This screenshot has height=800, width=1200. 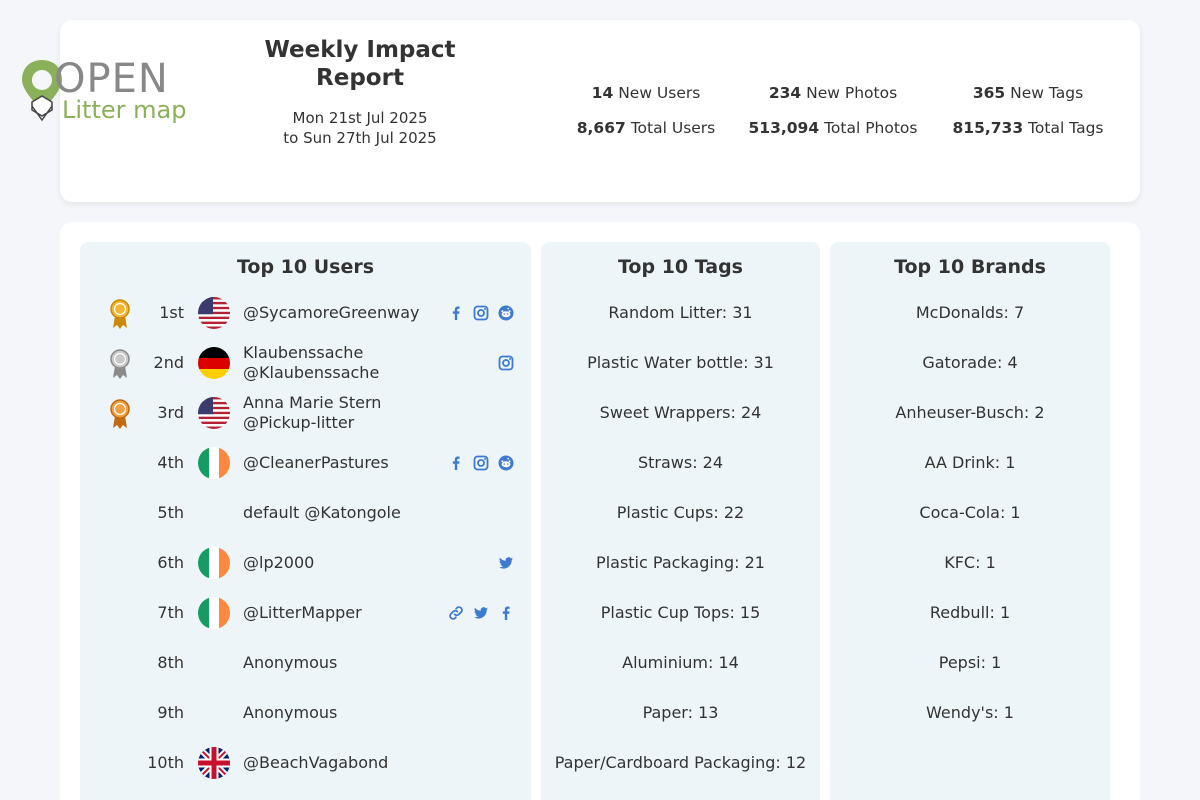 What do you see at coordinates (312, 402) in the screenshot?
I see `user-name-line: Anna Marie Stern` at bounding box center [312, 402].